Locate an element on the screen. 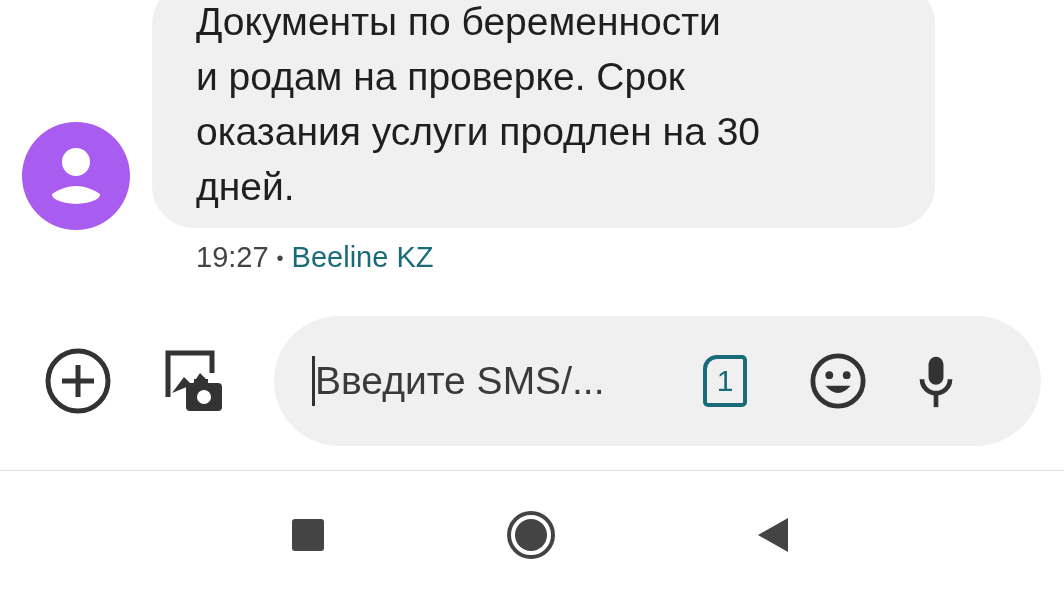  home-button is located at coordinates (531, 534).